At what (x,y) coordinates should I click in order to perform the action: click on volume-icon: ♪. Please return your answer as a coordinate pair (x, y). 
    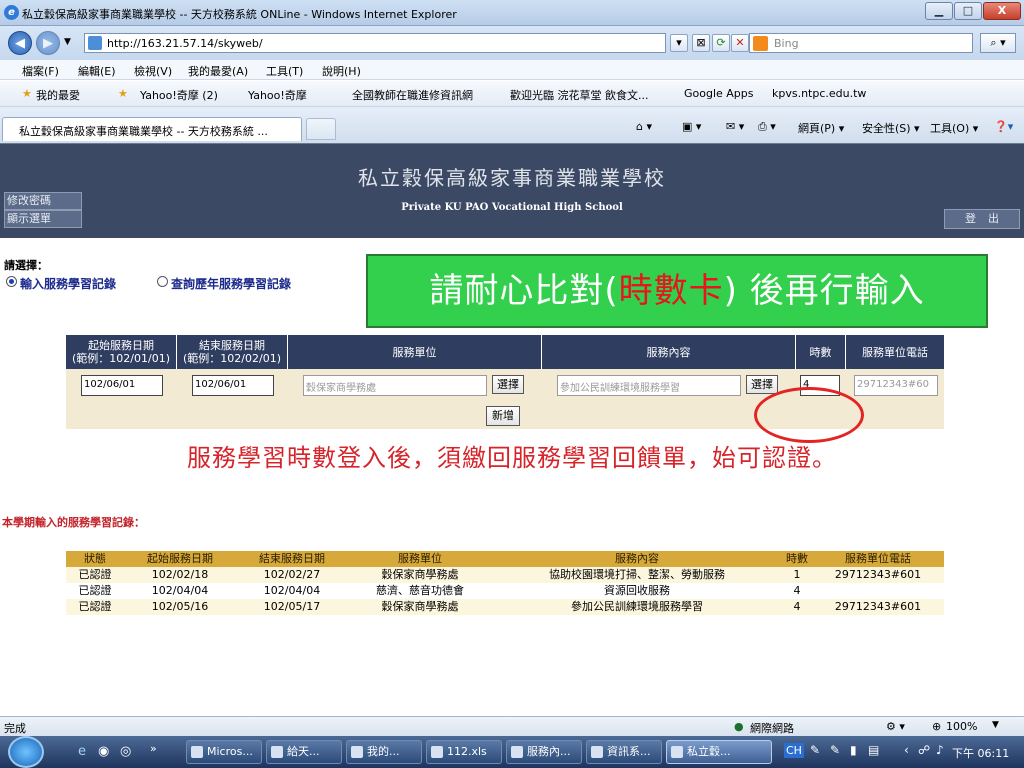
    Looking at the image, I should click on (940, 750).